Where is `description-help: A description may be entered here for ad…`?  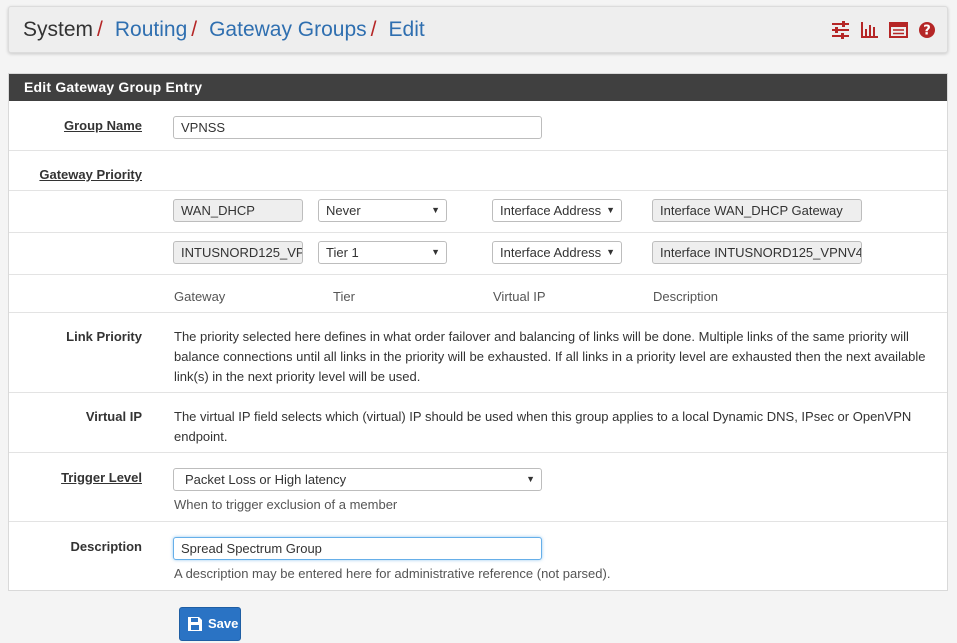 description-help: A description may be entered here for ad… is located at coordinates (392, 573).